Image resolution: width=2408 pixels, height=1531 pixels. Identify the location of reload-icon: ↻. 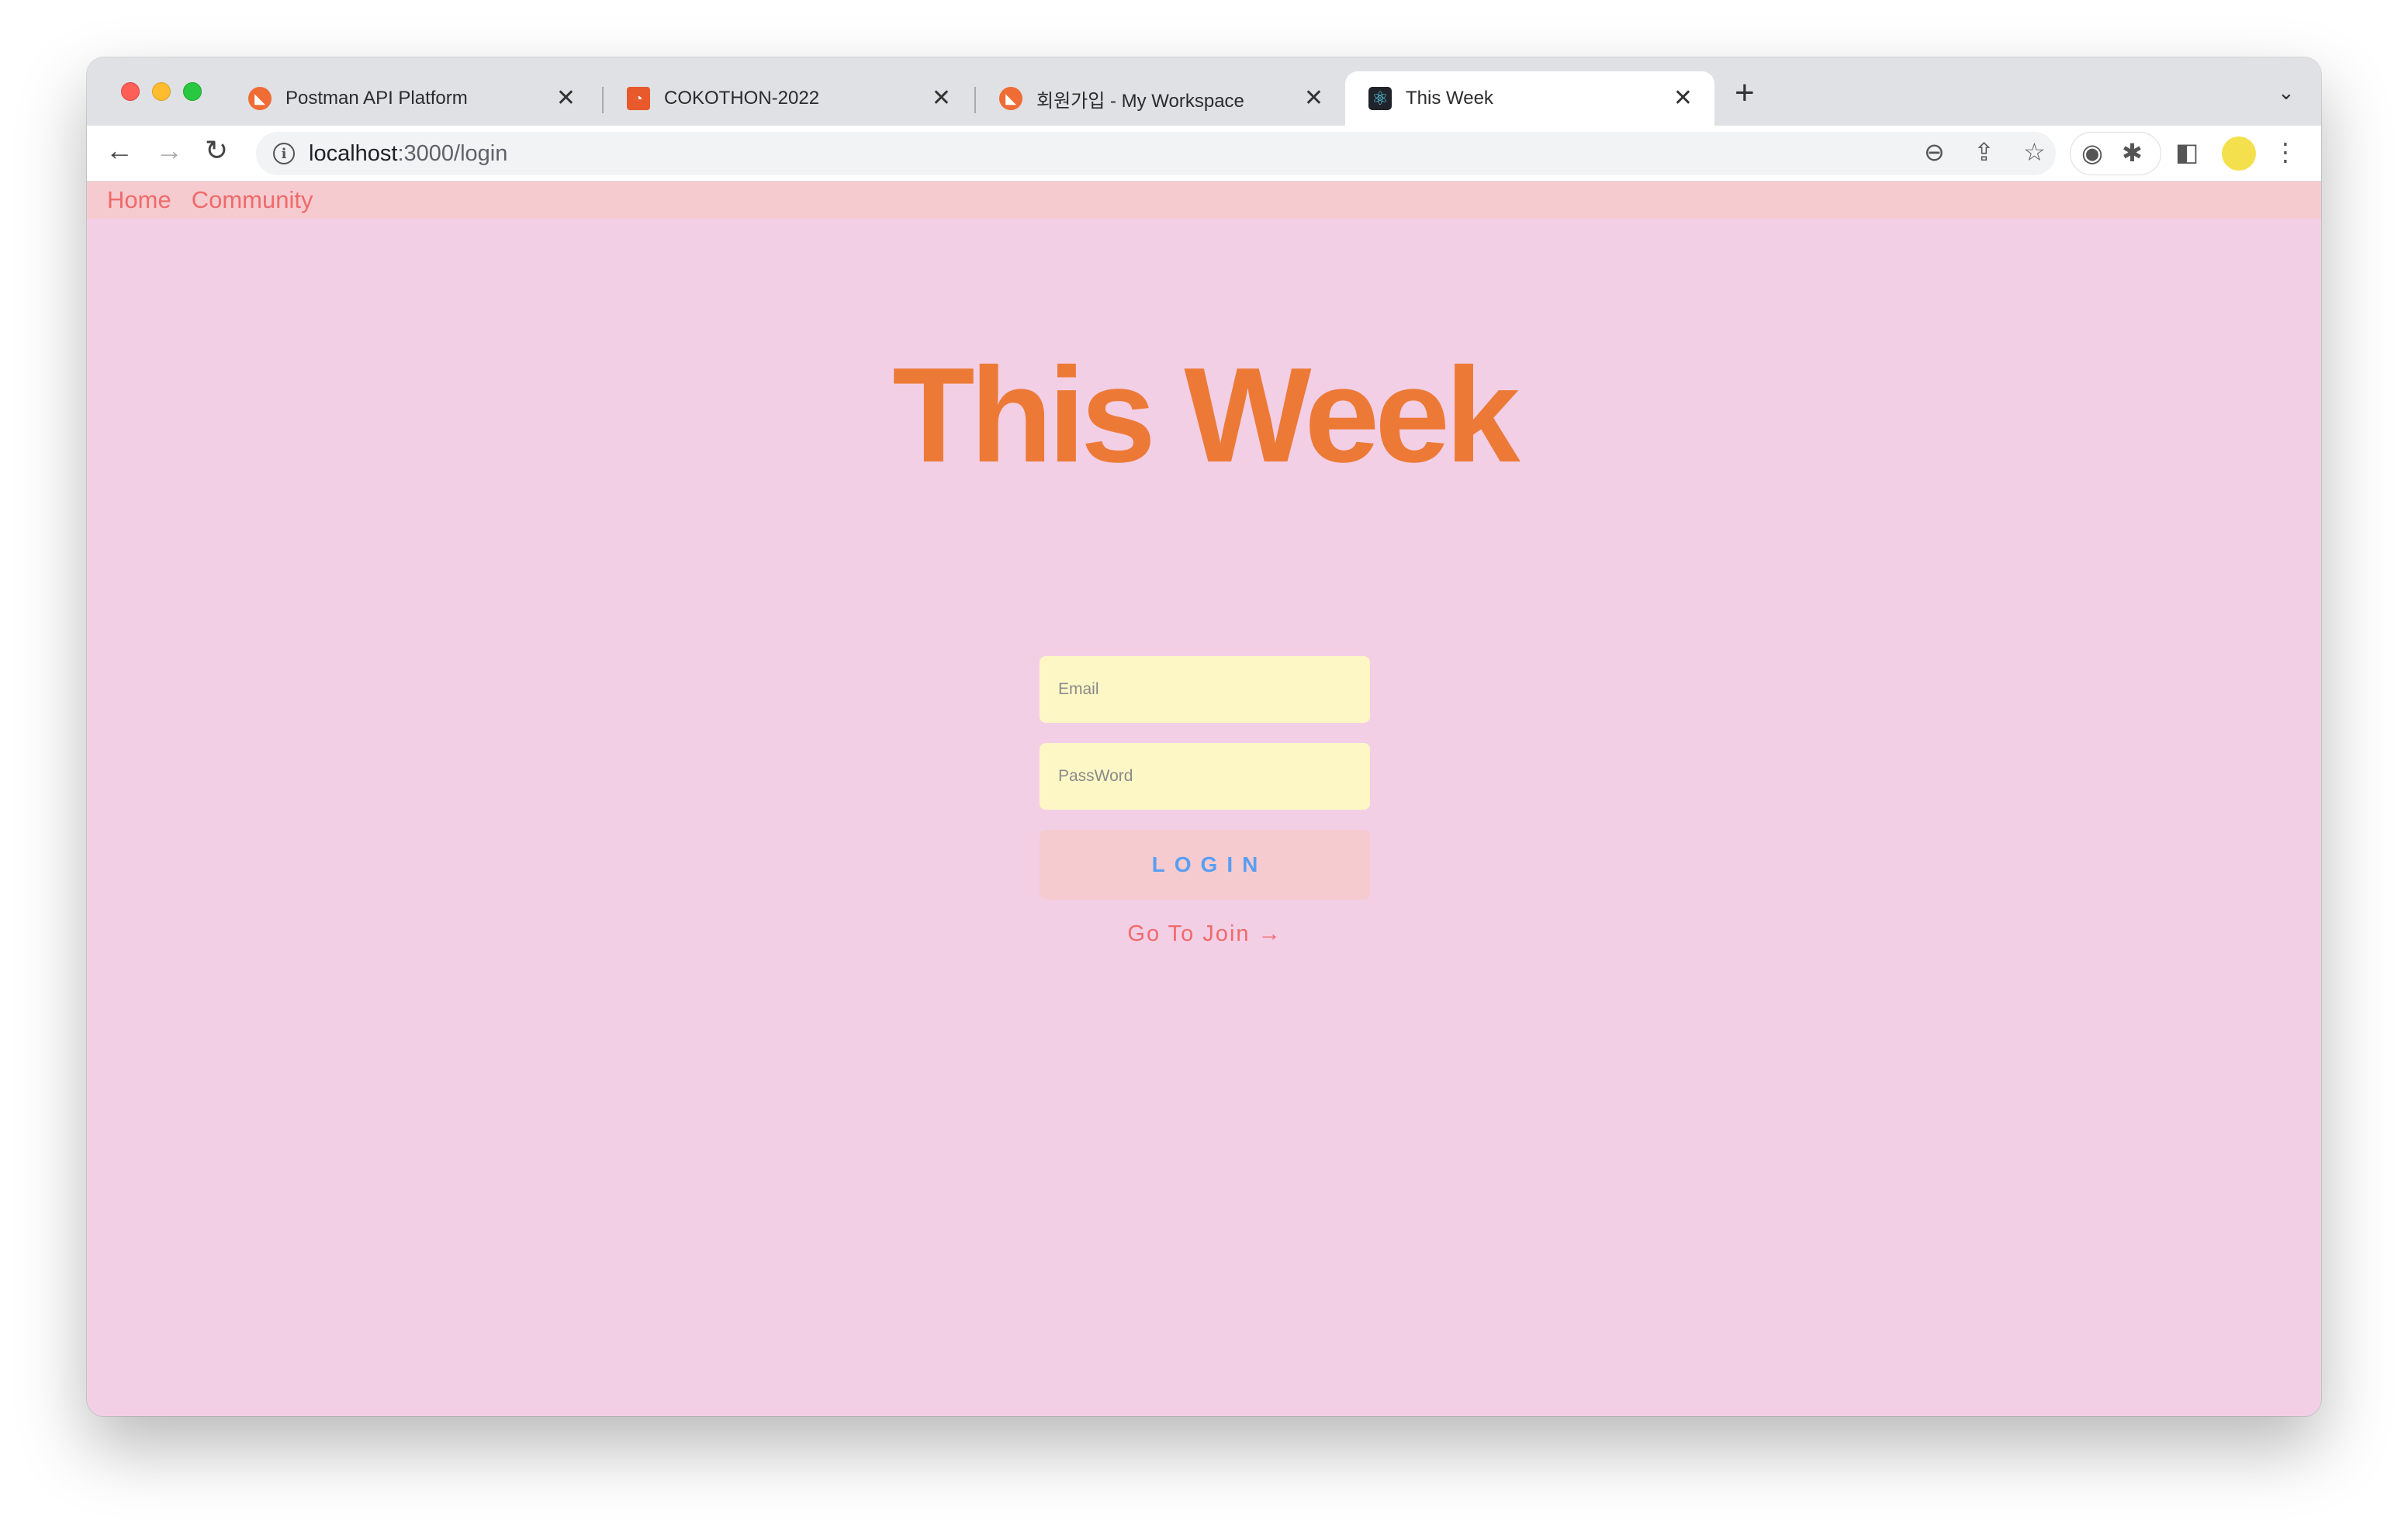
(216, 150).